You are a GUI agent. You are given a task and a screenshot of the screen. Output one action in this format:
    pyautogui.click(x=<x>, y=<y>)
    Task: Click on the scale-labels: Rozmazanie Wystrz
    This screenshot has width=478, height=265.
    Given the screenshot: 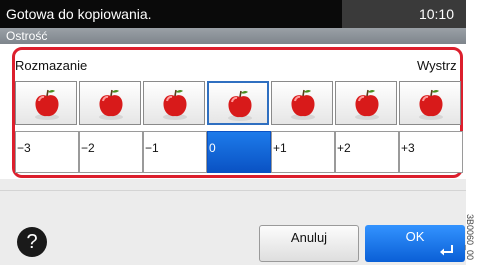 What is the action you would take?
    pyautogui.click(x=239, y=68)
    